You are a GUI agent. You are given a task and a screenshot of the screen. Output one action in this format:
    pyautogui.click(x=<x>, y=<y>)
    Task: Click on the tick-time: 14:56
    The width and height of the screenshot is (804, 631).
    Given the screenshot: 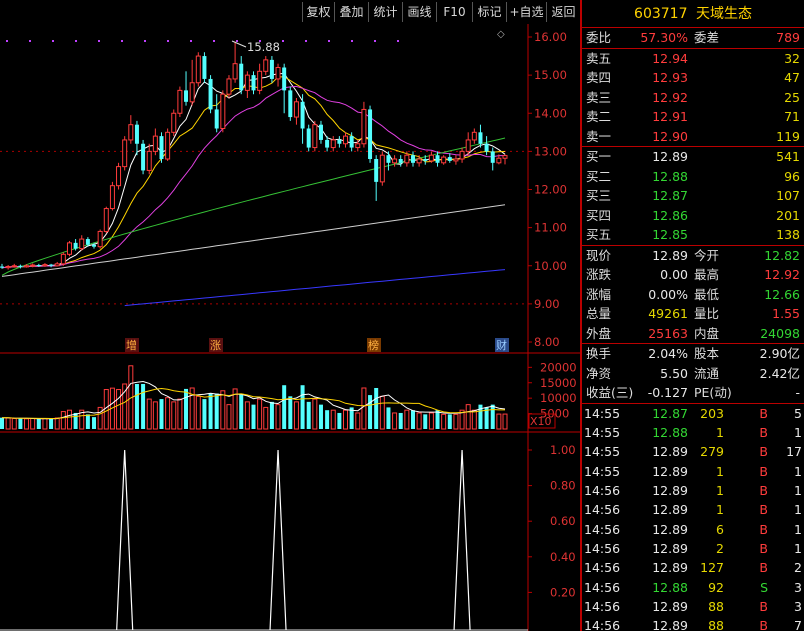 What is the action you would take?
    pyautogui.click(x=602, y=510)
    